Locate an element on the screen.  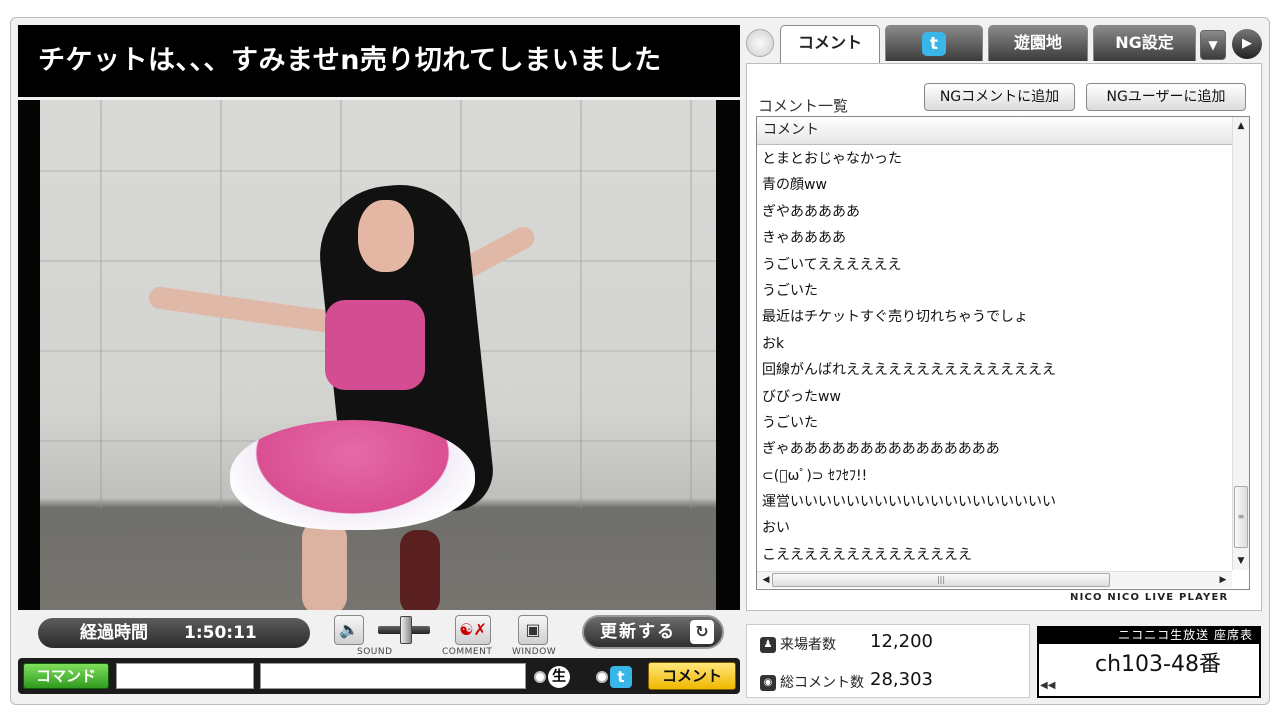
list-item: 最近はチケットすぐ売り切れちゃうでしょ is located at coordinates (994, 317).